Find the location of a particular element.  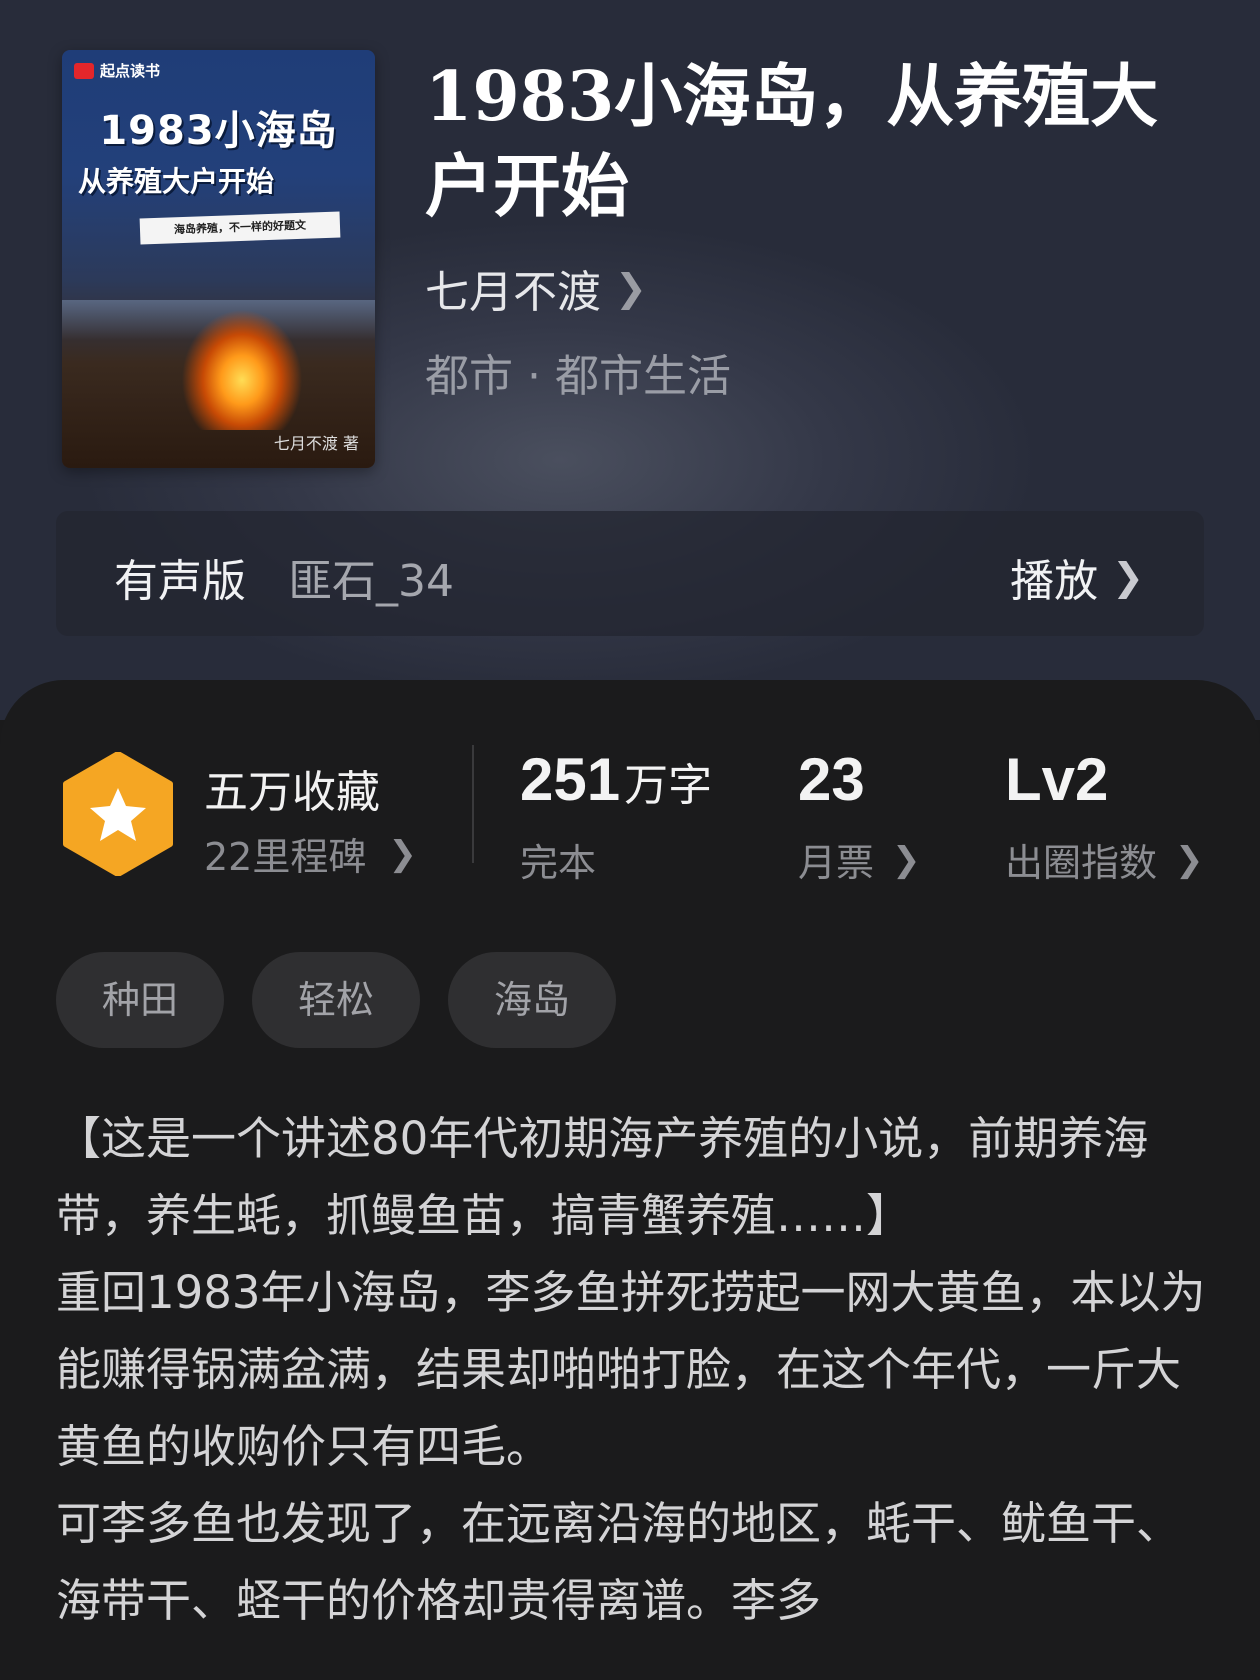

audio-label: 有声版 is located at coordinates (180, 581).